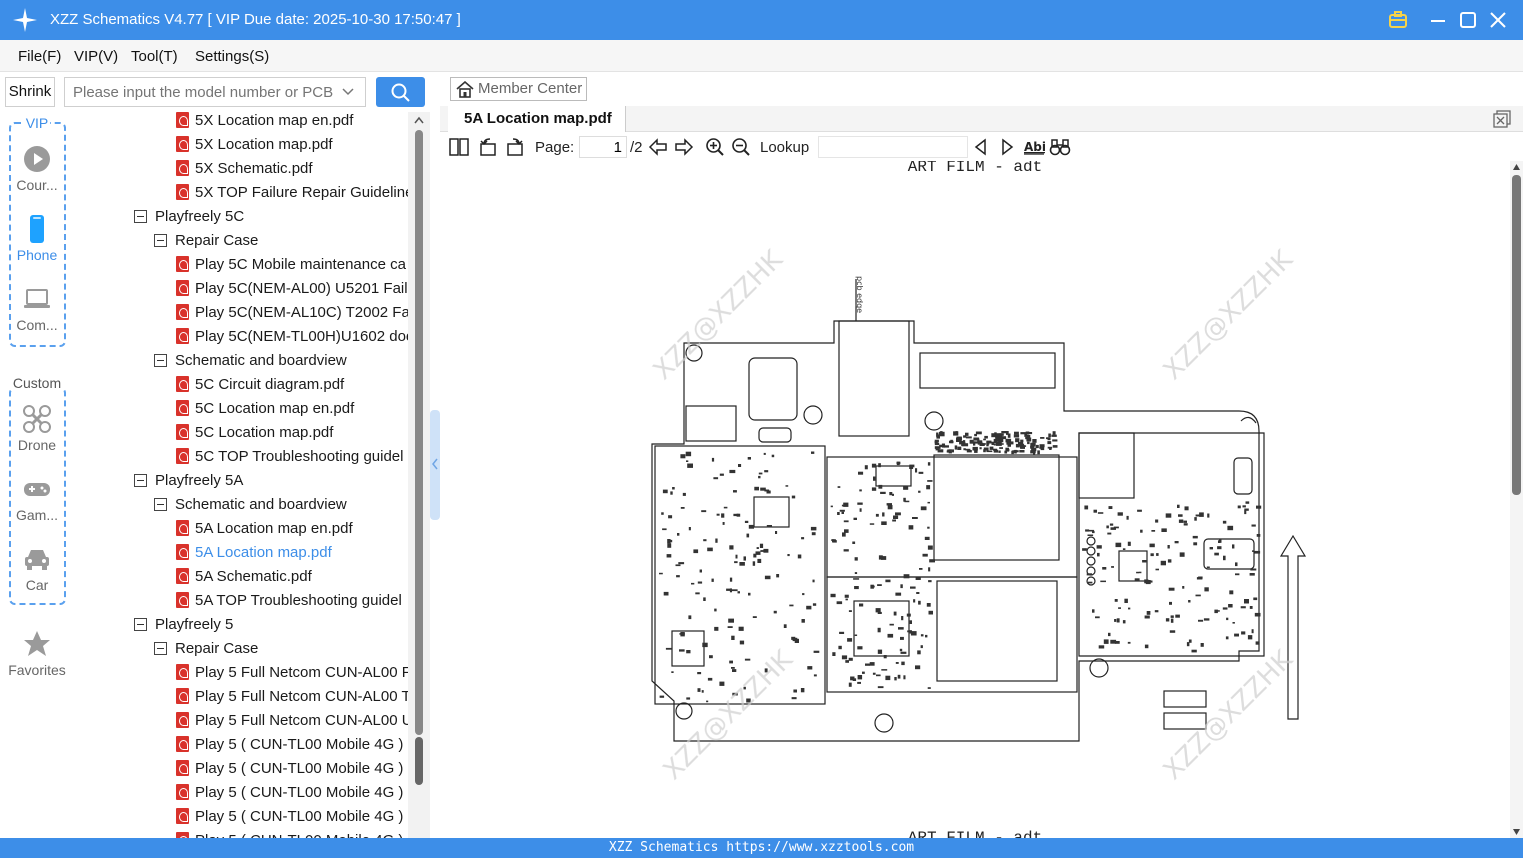 The height and width of the screenshot is (858, 1523). I want to click on close-tab-icon, so click(1502, 119).